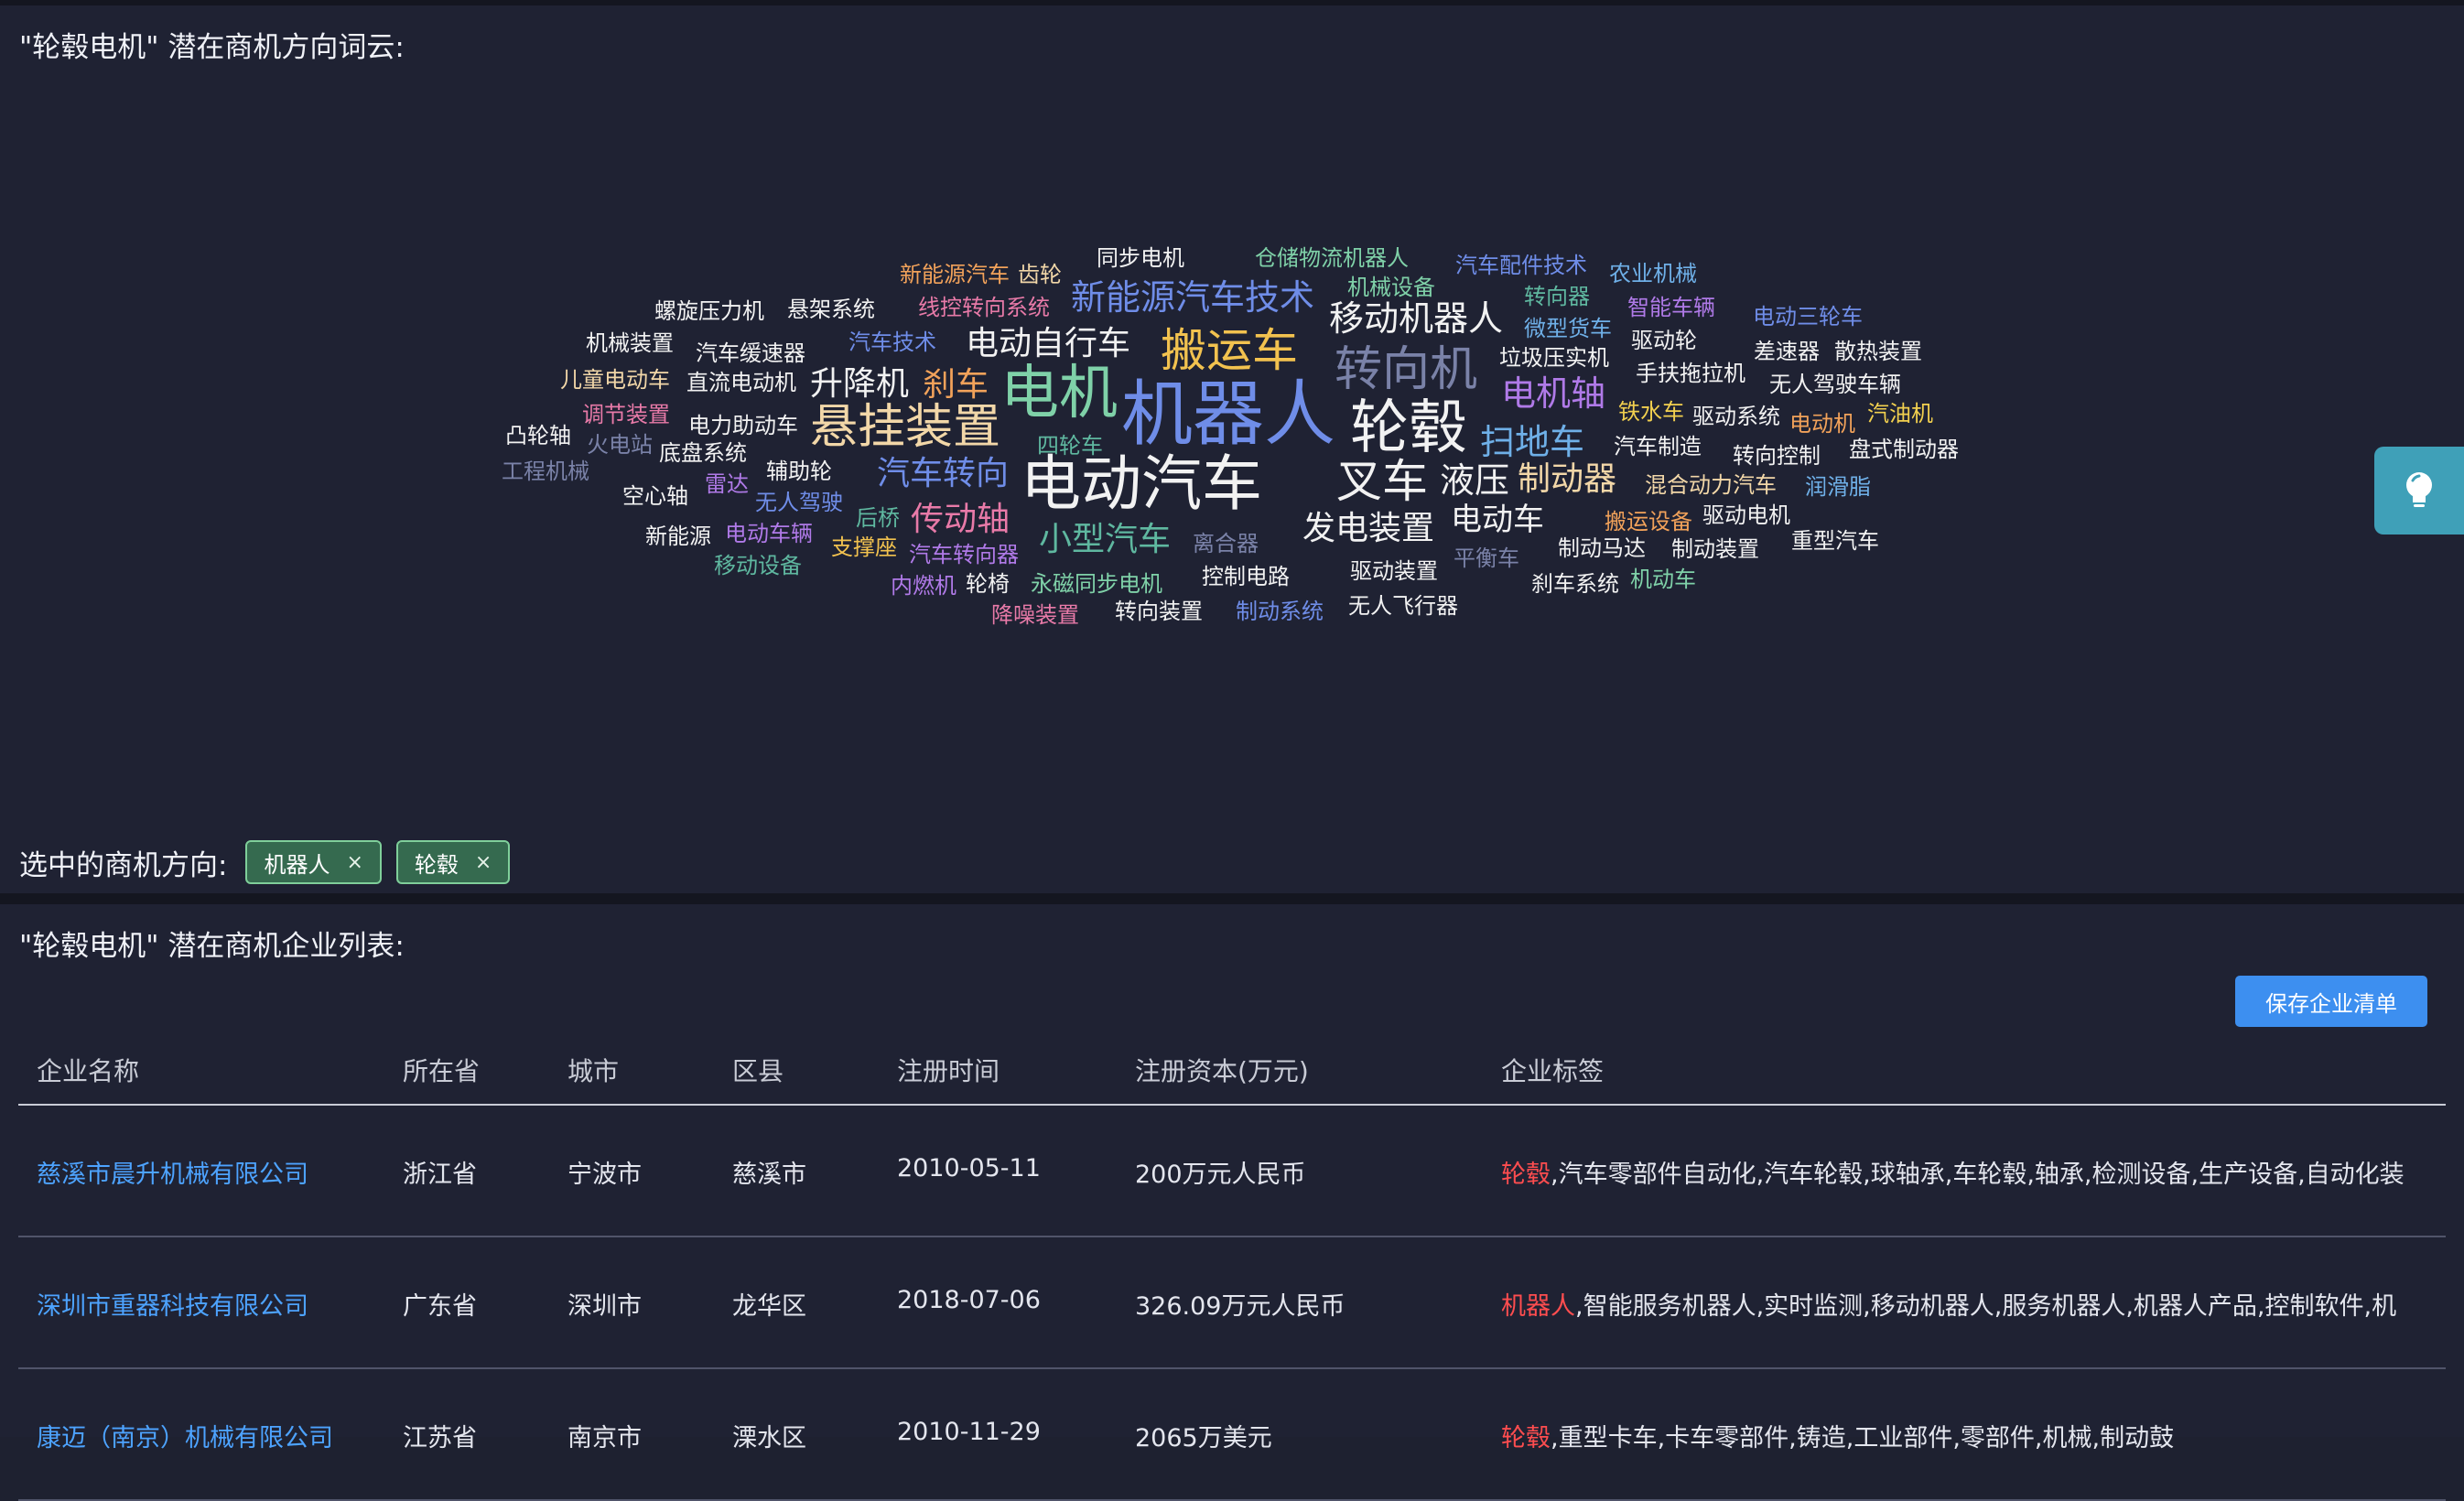  I want to click on wordcloud-word: 移动设备, so click(758, 566).